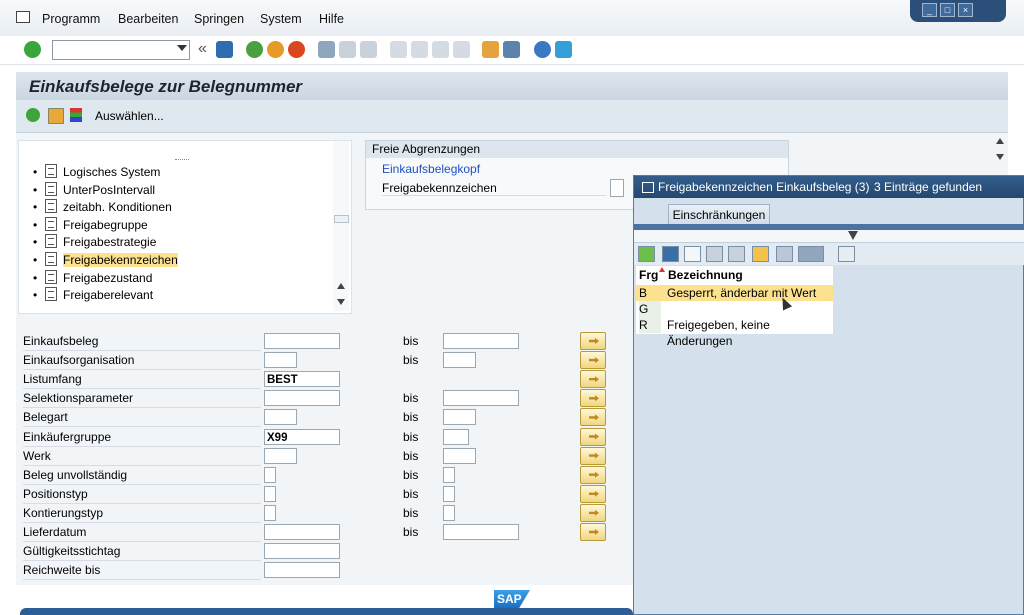  What do you see at coordinates (281, 19) in the screenshot?
I see `menu-system: System` at bounding box center [281, 19].